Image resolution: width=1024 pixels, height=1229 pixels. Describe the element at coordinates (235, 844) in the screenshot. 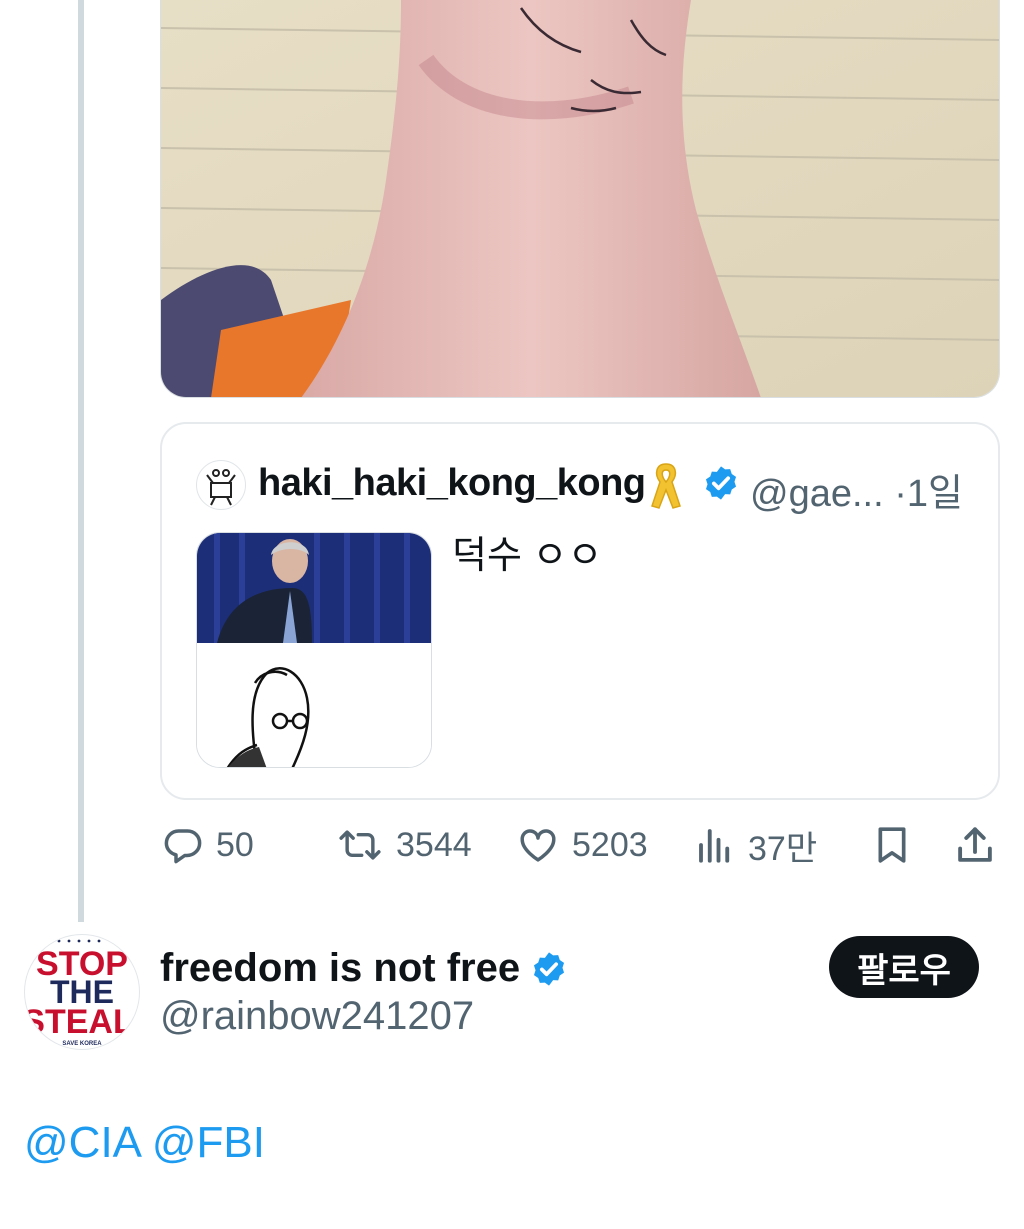

I see `reply-count: 50` at that location.